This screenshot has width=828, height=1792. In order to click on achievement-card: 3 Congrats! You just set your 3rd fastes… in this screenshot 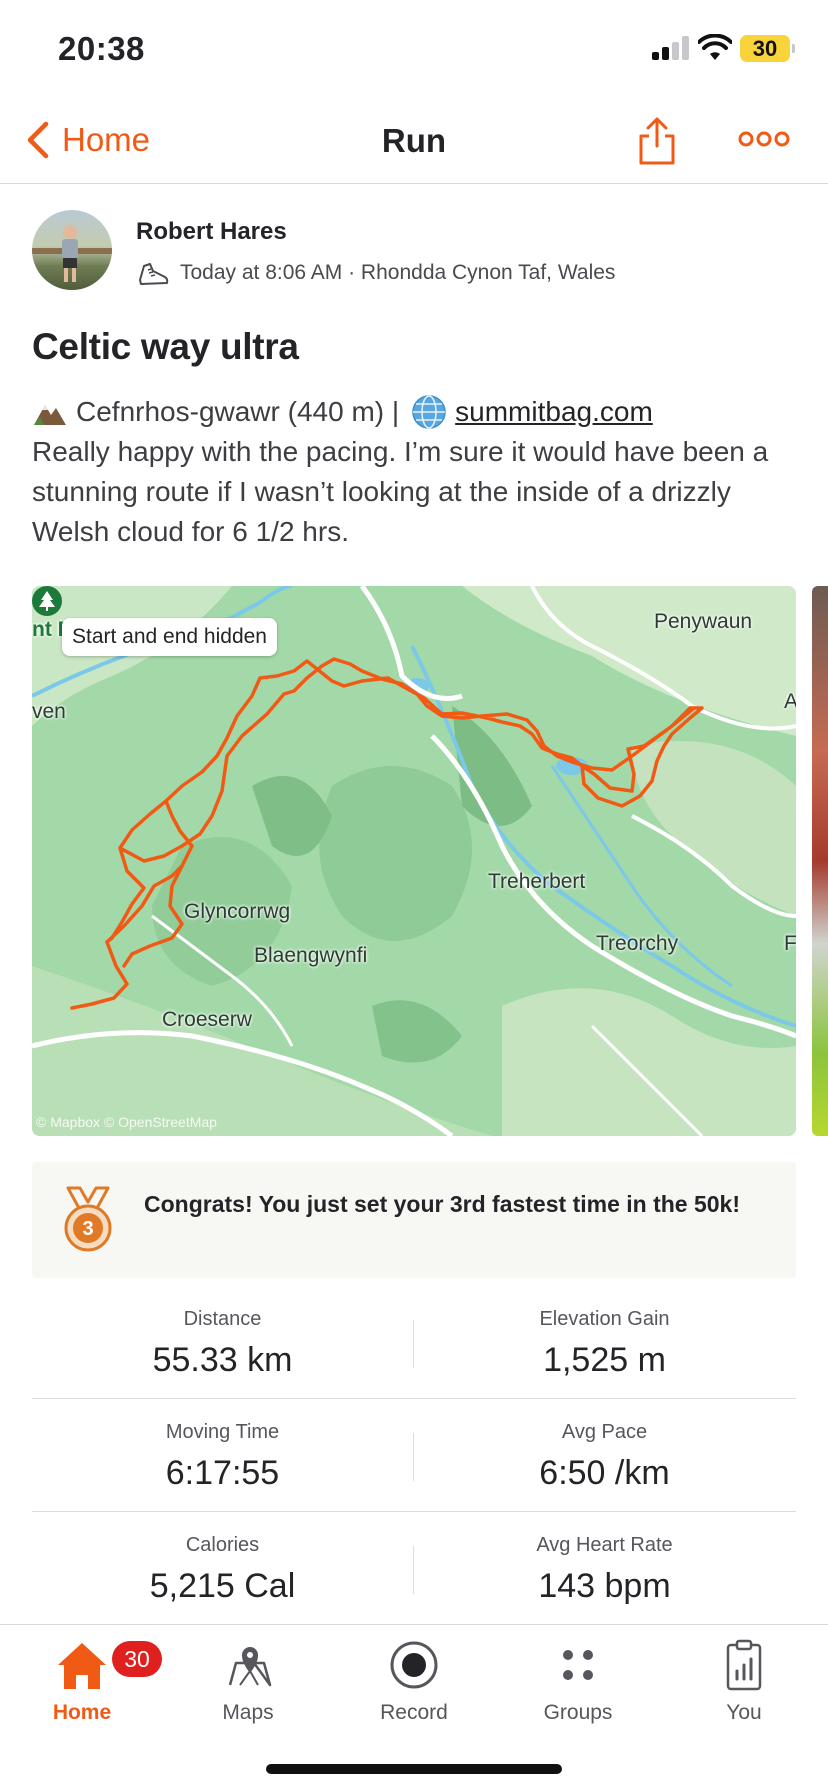, I will do `click(414, 1220)`.